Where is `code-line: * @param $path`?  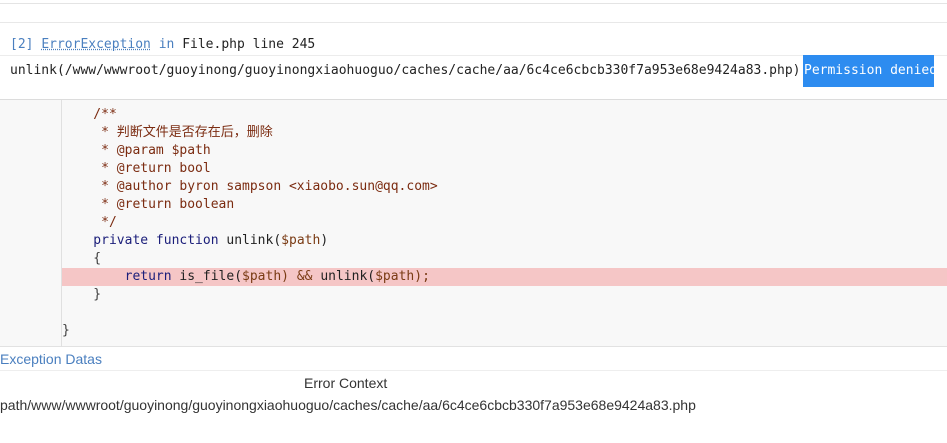
code-line: * @param $path is located at coordinates (136, 150).